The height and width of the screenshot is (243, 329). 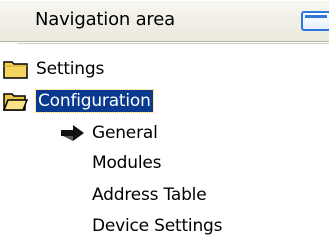 I want to click on arrow-right-icon, so click(x=73, y=133).